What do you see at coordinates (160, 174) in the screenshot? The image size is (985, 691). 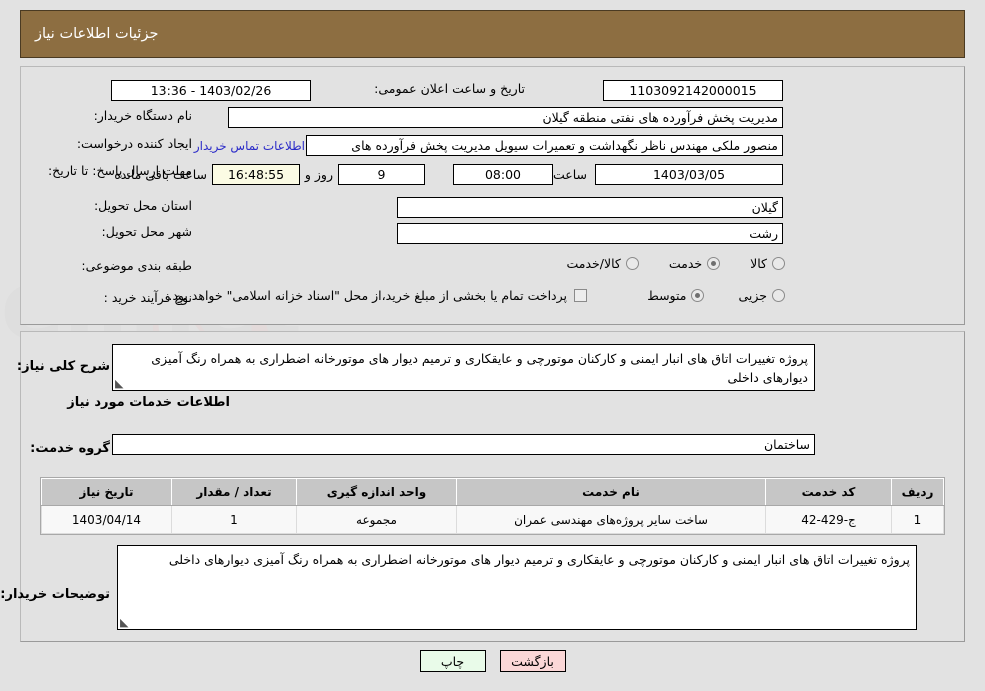 I see `remaining-label: ساعت باقی مانده` at bounding box center [160, 174].